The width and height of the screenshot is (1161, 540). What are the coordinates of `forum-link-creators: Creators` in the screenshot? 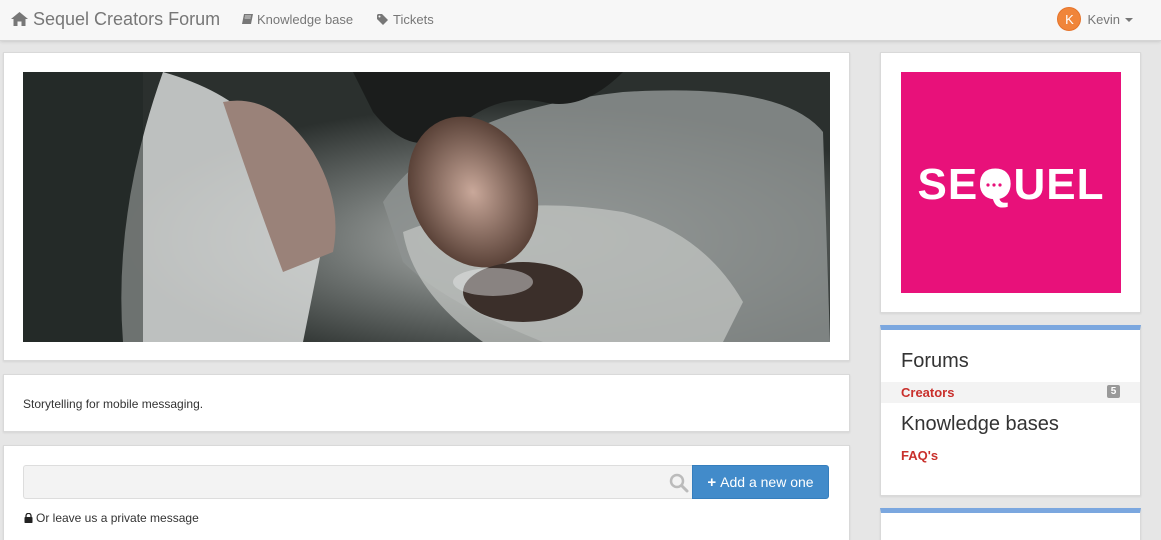 It's located at (927, 392).